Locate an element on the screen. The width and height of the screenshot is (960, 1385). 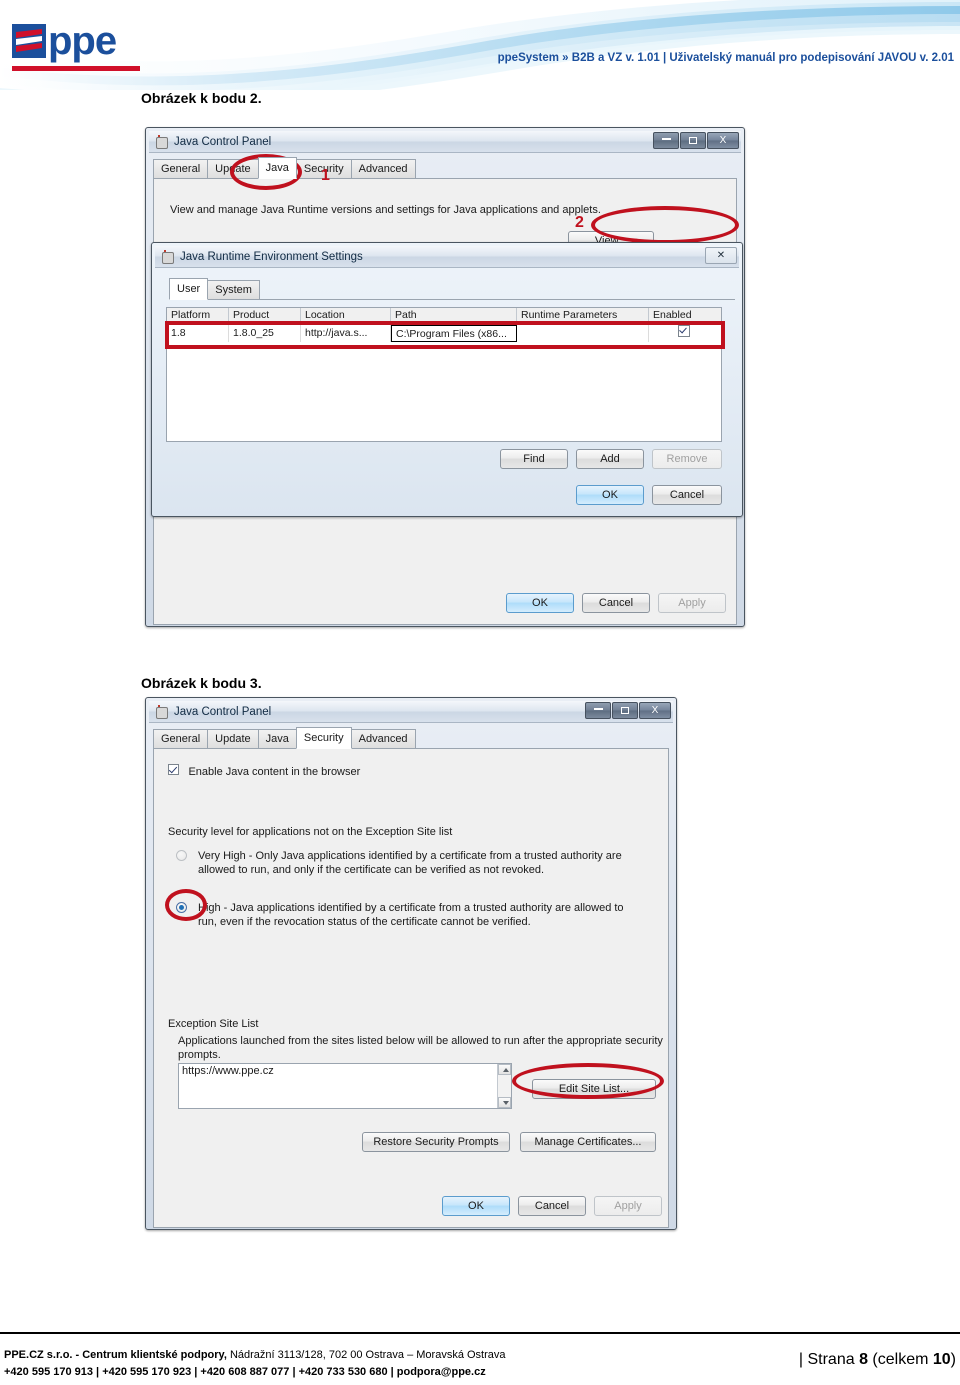
exception-site-list-label: Exception Site List is located at coordinates (213, 1024).